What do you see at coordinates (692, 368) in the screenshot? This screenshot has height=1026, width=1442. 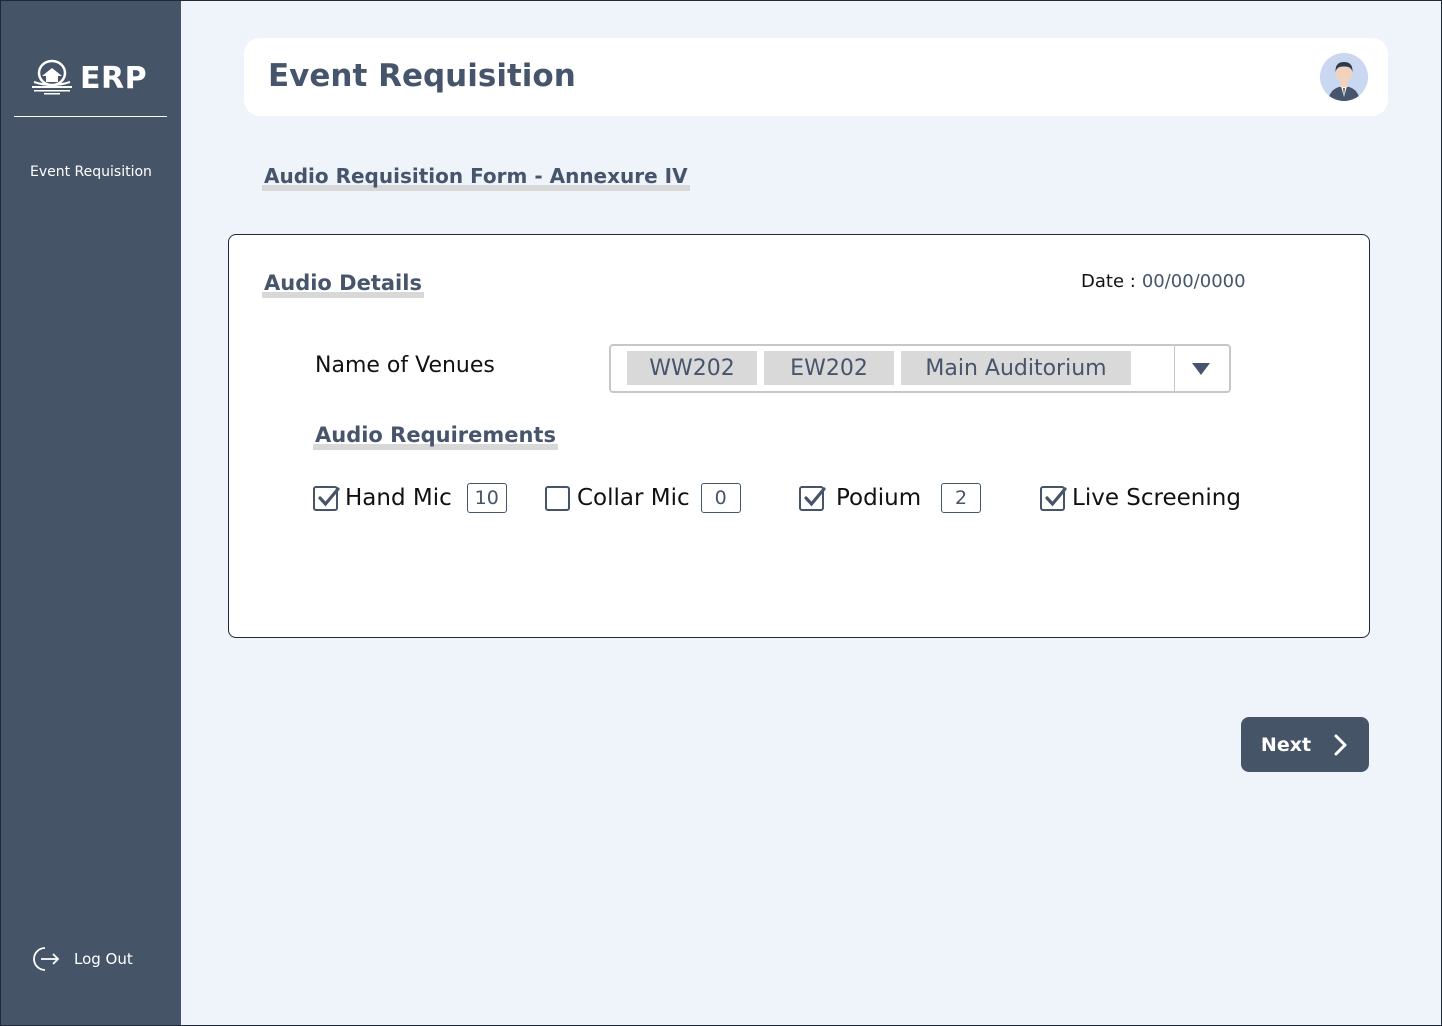 I see `venue-chip: WW202` at bounding box center [692, 368].